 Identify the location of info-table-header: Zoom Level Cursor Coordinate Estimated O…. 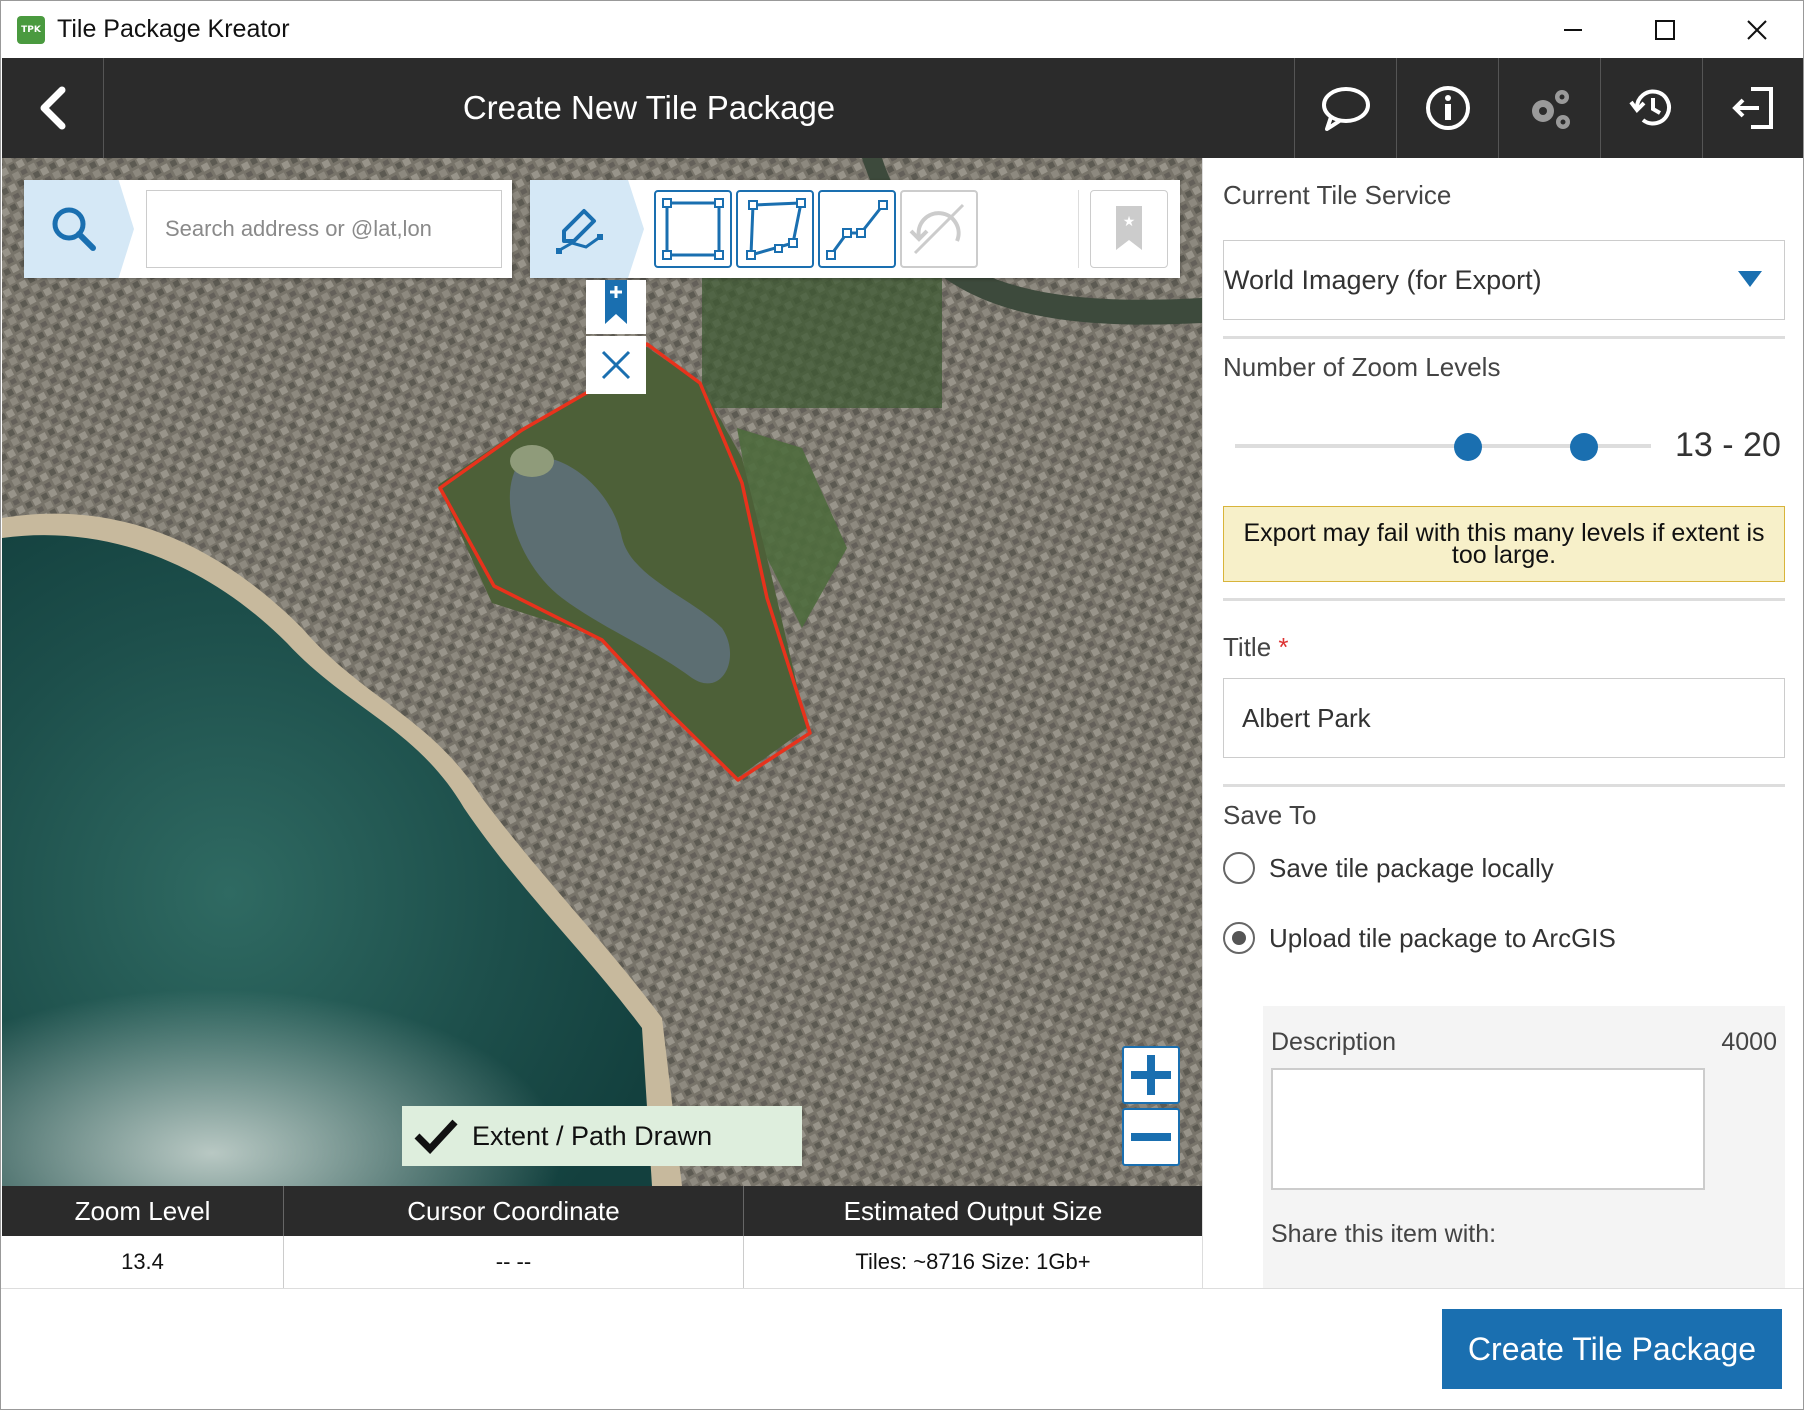
(602, 1211).